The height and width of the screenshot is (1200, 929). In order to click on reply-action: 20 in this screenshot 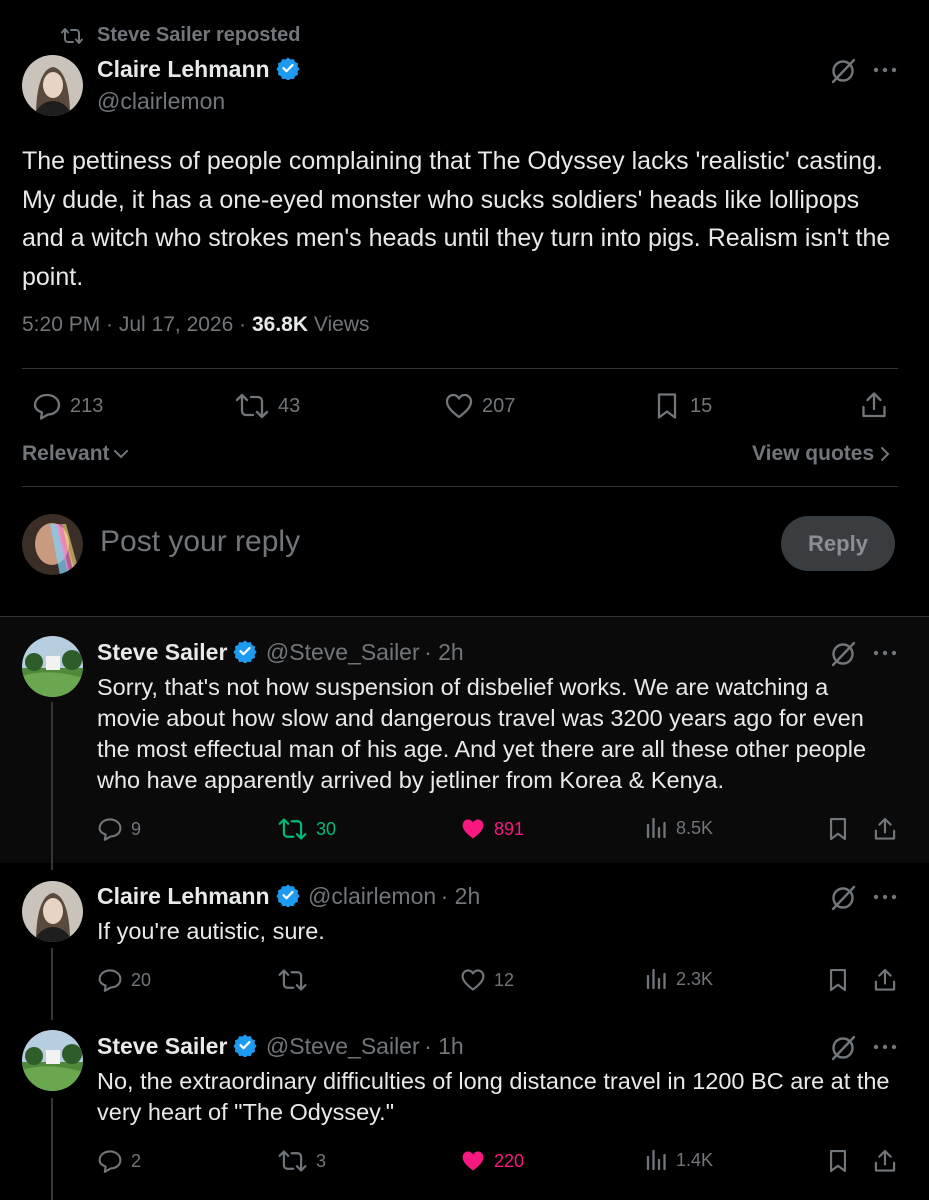, I will do `click(124, 980)`.